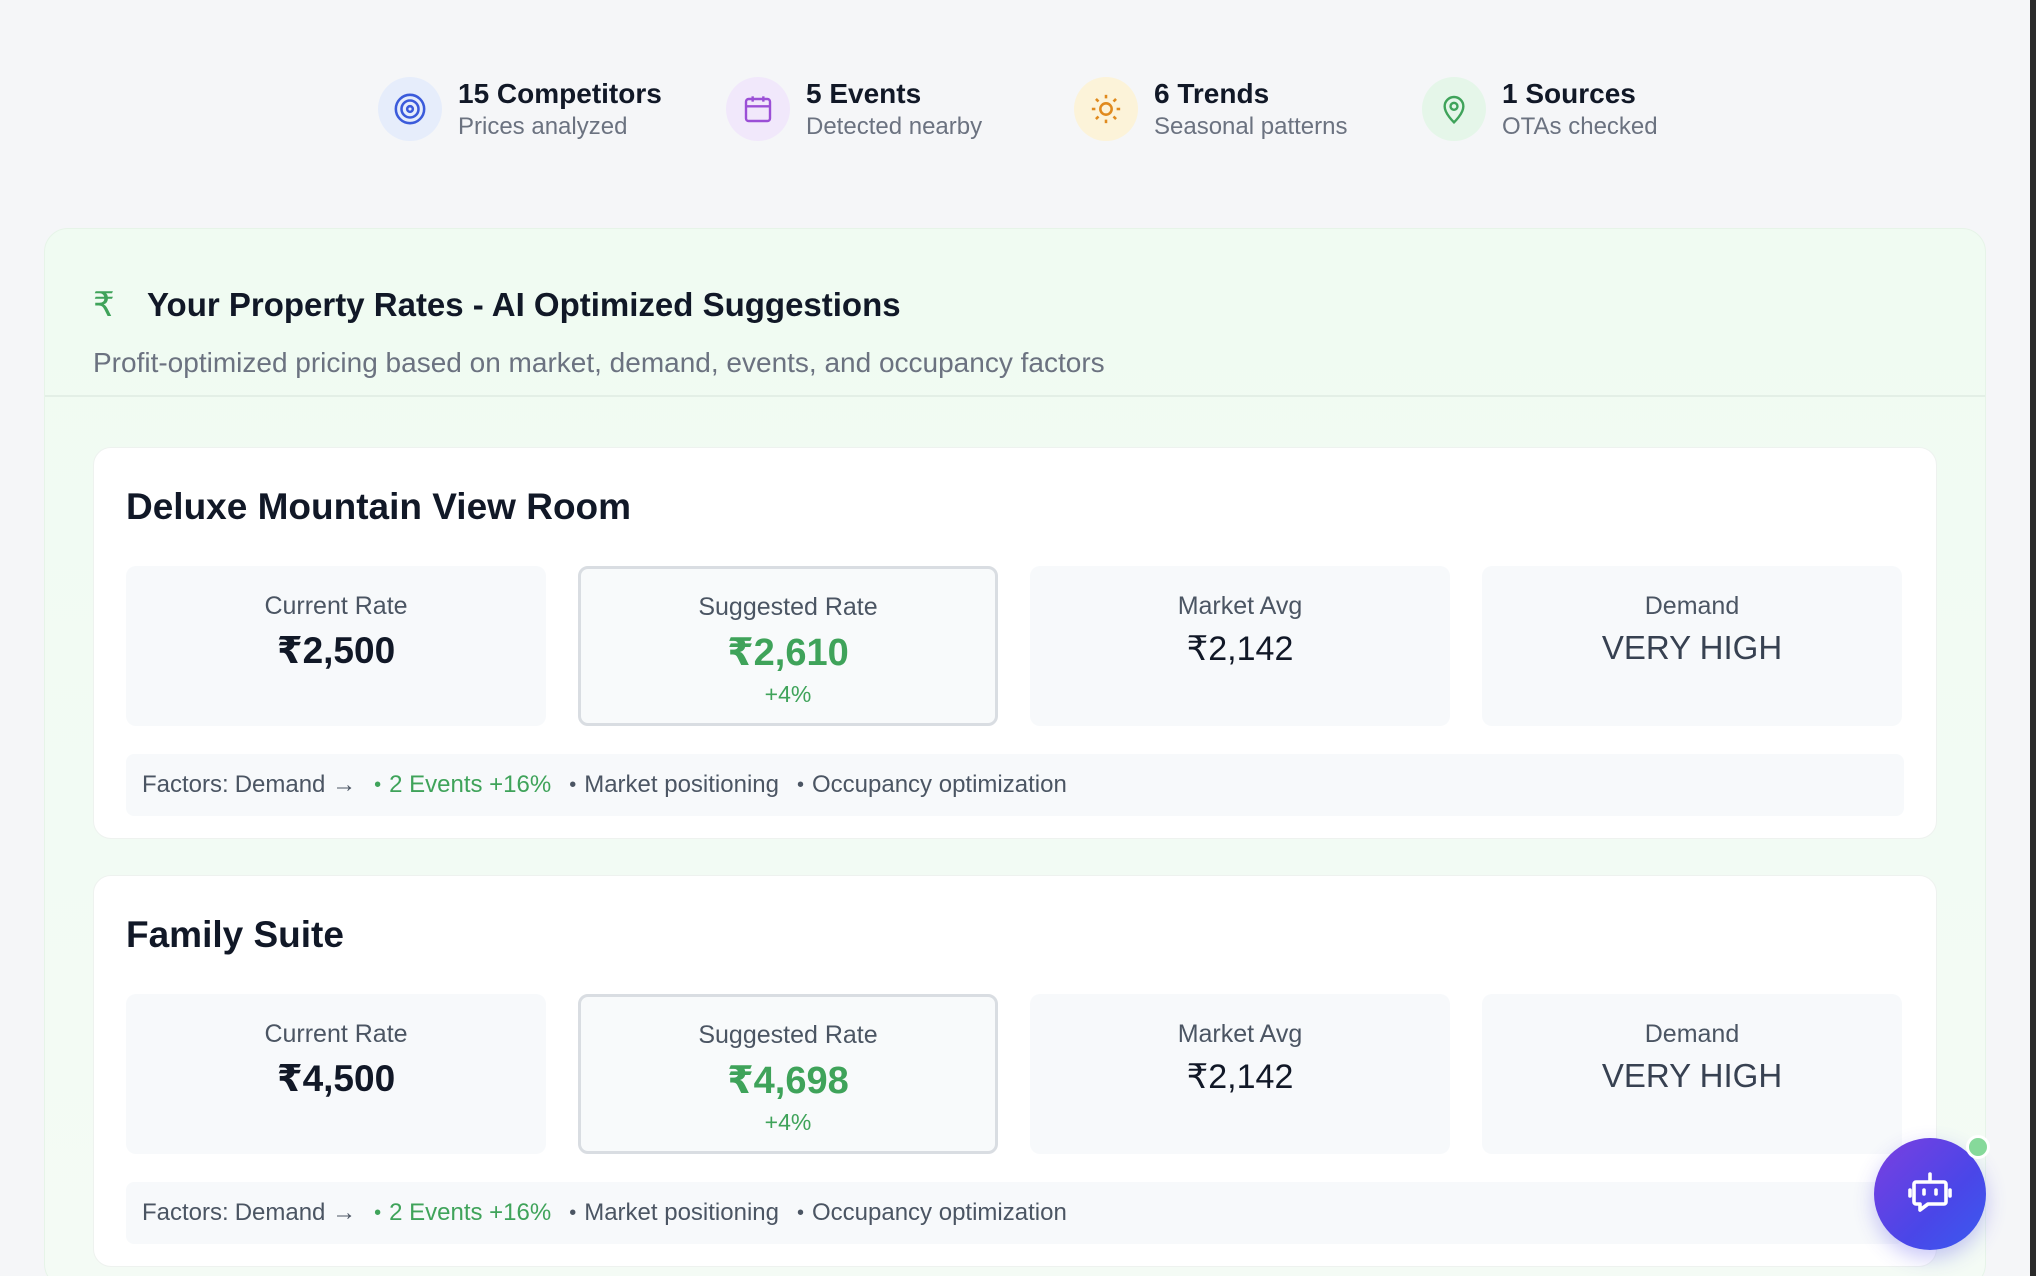 Image resolution: width=2036 pixels, height=1276 pixels. I want to click on suggested-rate-box: Suggested Rate ₹2,610 +4%, so click(788, 646).